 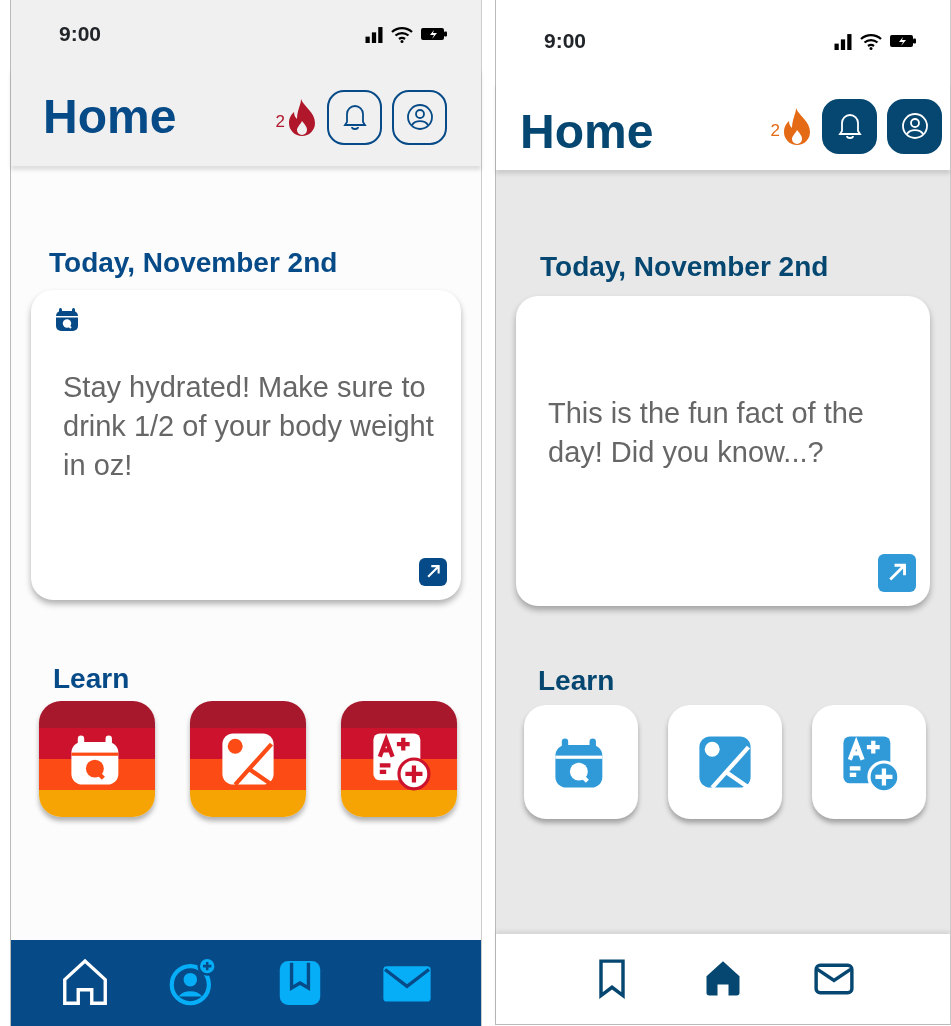 What do you see at coordinates (433, 571) in the screenshot?
I see `expand-button` at bounding box center [433, 571].